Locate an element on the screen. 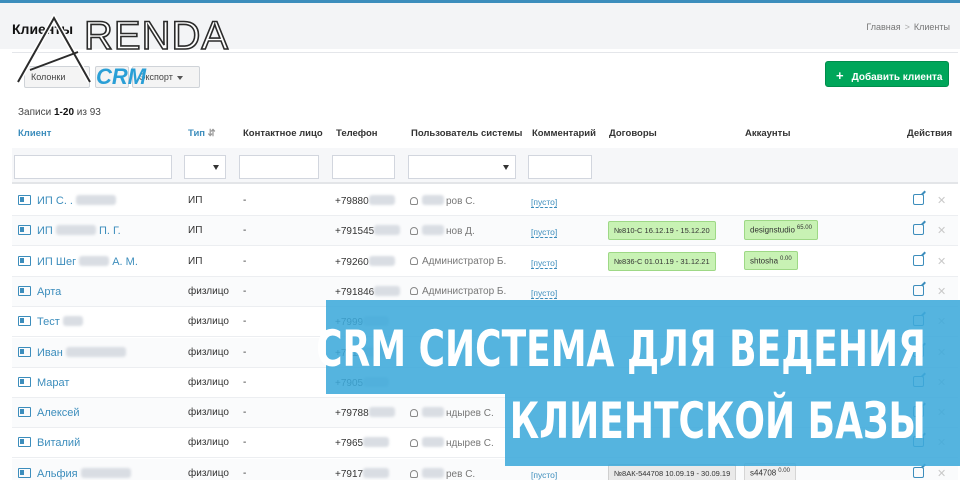 The image size is (960, 480). system-user: рев С. is located at coordinates (443, 473).